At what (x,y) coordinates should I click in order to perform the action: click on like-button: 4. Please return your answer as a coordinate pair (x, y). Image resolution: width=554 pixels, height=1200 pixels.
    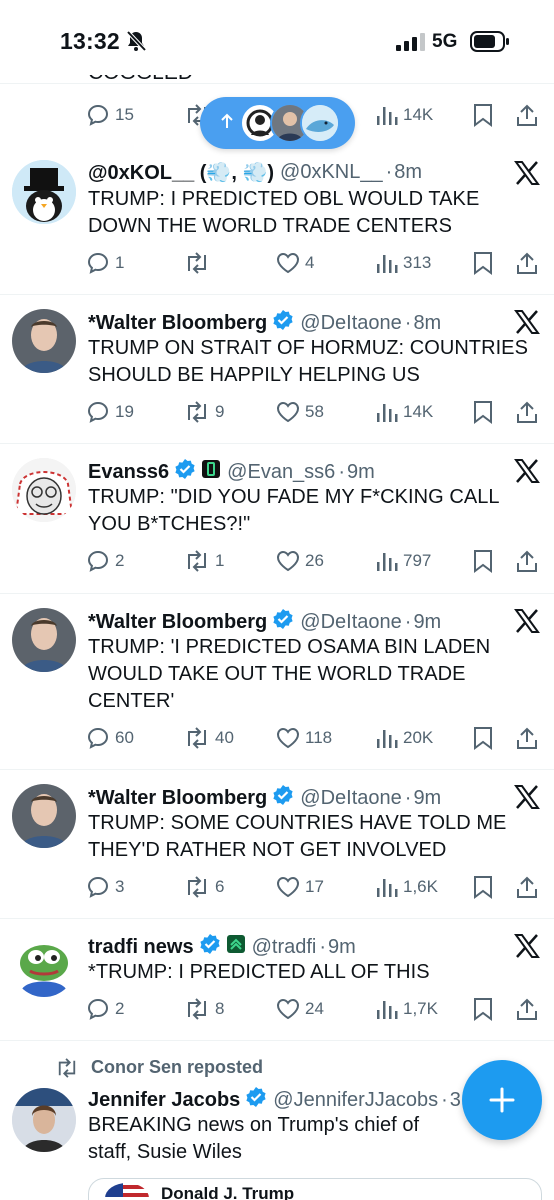
    Looking at the image, I should click on (295, 263).